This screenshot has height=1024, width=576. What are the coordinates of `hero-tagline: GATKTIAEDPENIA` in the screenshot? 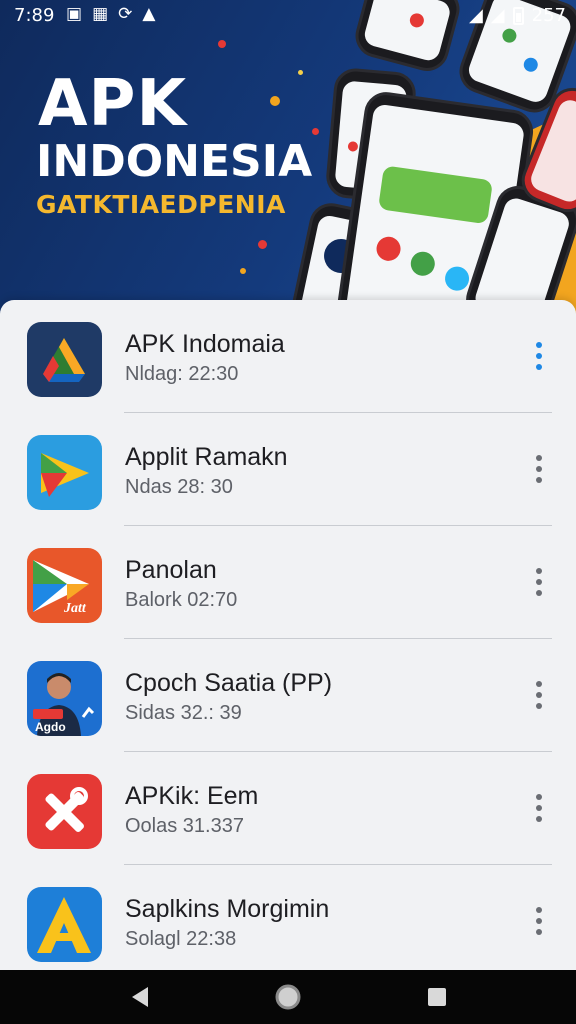 It's located at (161, 204).